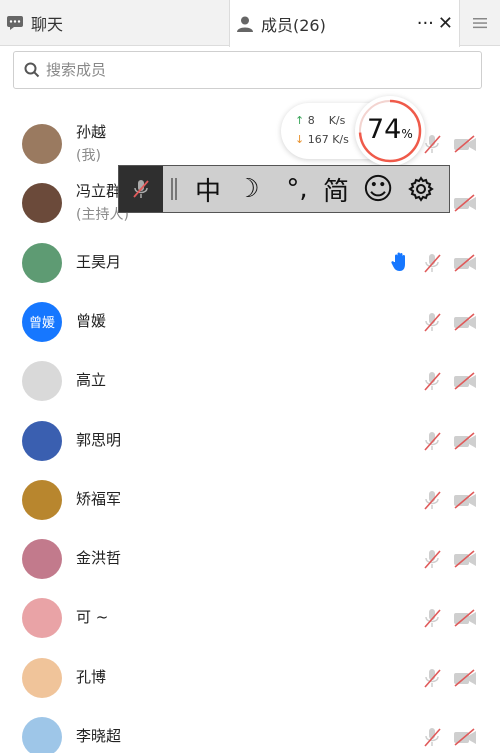  I want to click on avatar: 曾媛, so click(42, 321).